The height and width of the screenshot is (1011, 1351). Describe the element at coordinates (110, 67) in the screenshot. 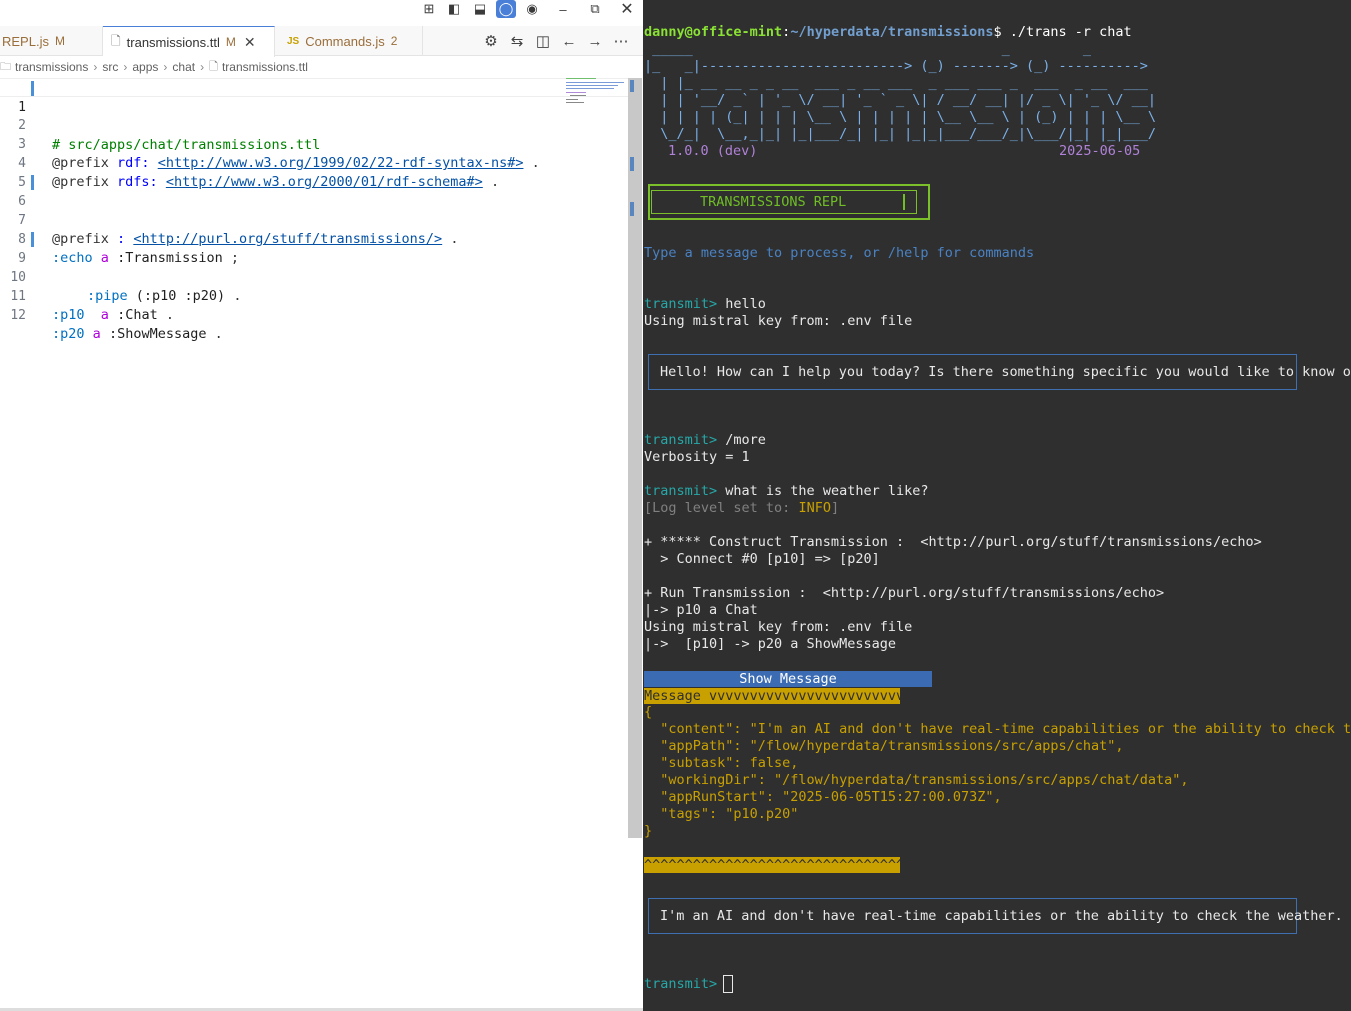

I see `breadcrumb-item: src` at that location.